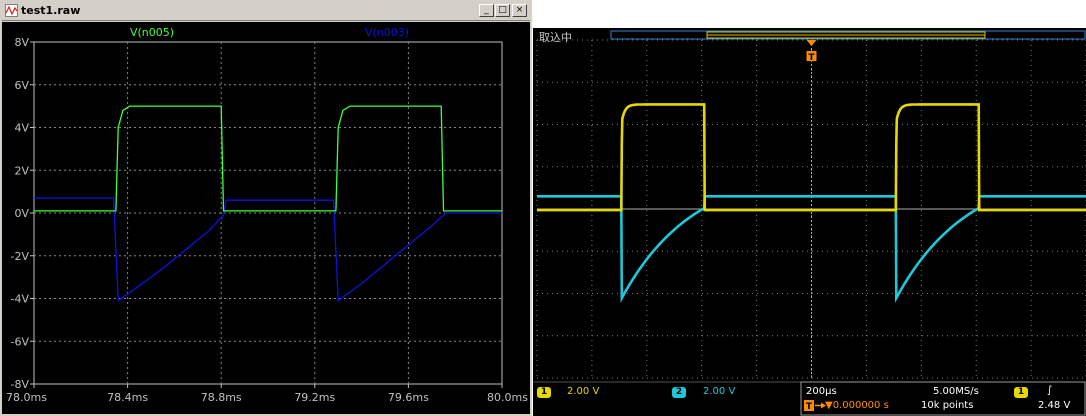 Image resolution: width=1086 pixels, height=416 pixels. I want to click on trigger-level-readout: 2.48 V, so click(1054, 405).